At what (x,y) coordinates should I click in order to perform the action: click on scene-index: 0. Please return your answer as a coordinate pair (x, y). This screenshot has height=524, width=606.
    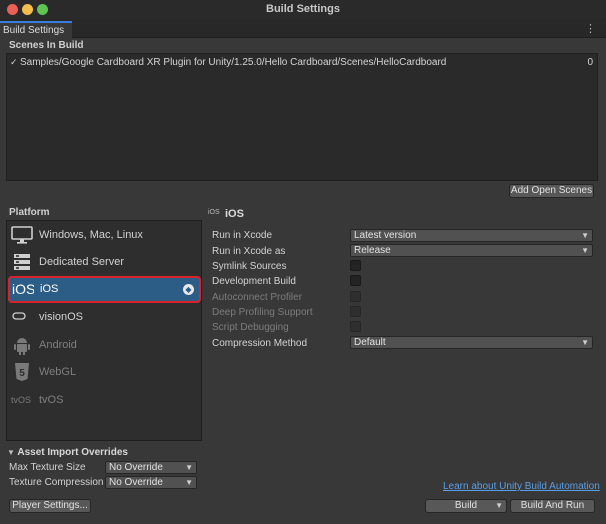
    Looking at the image, I should click on (590, 62).